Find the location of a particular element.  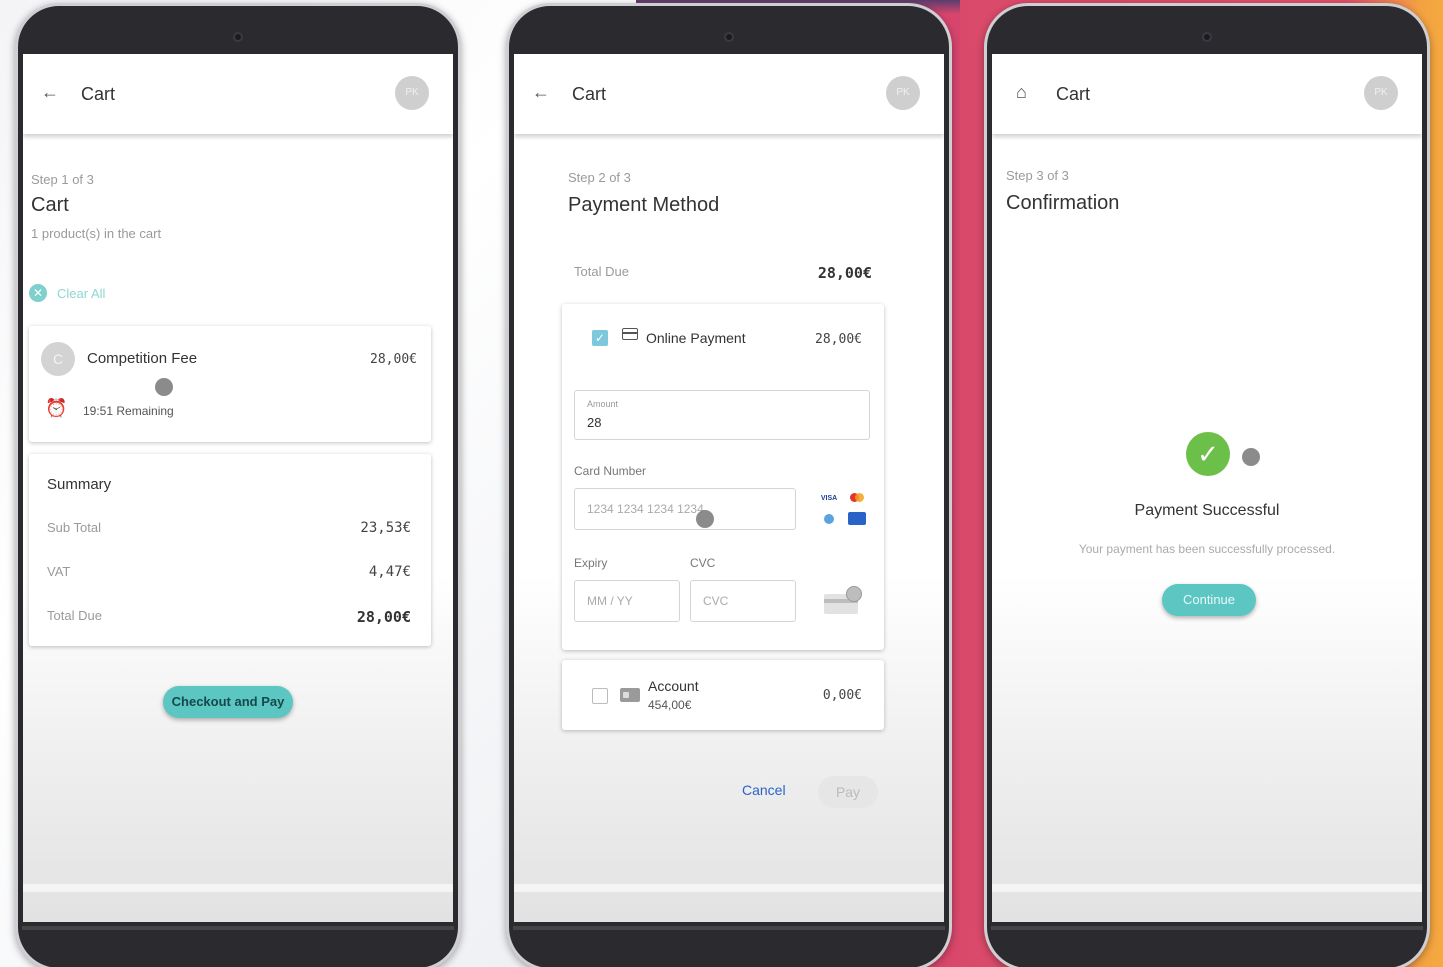

summary-row: VAT 4,47€ is located at coordinates (229, 572).